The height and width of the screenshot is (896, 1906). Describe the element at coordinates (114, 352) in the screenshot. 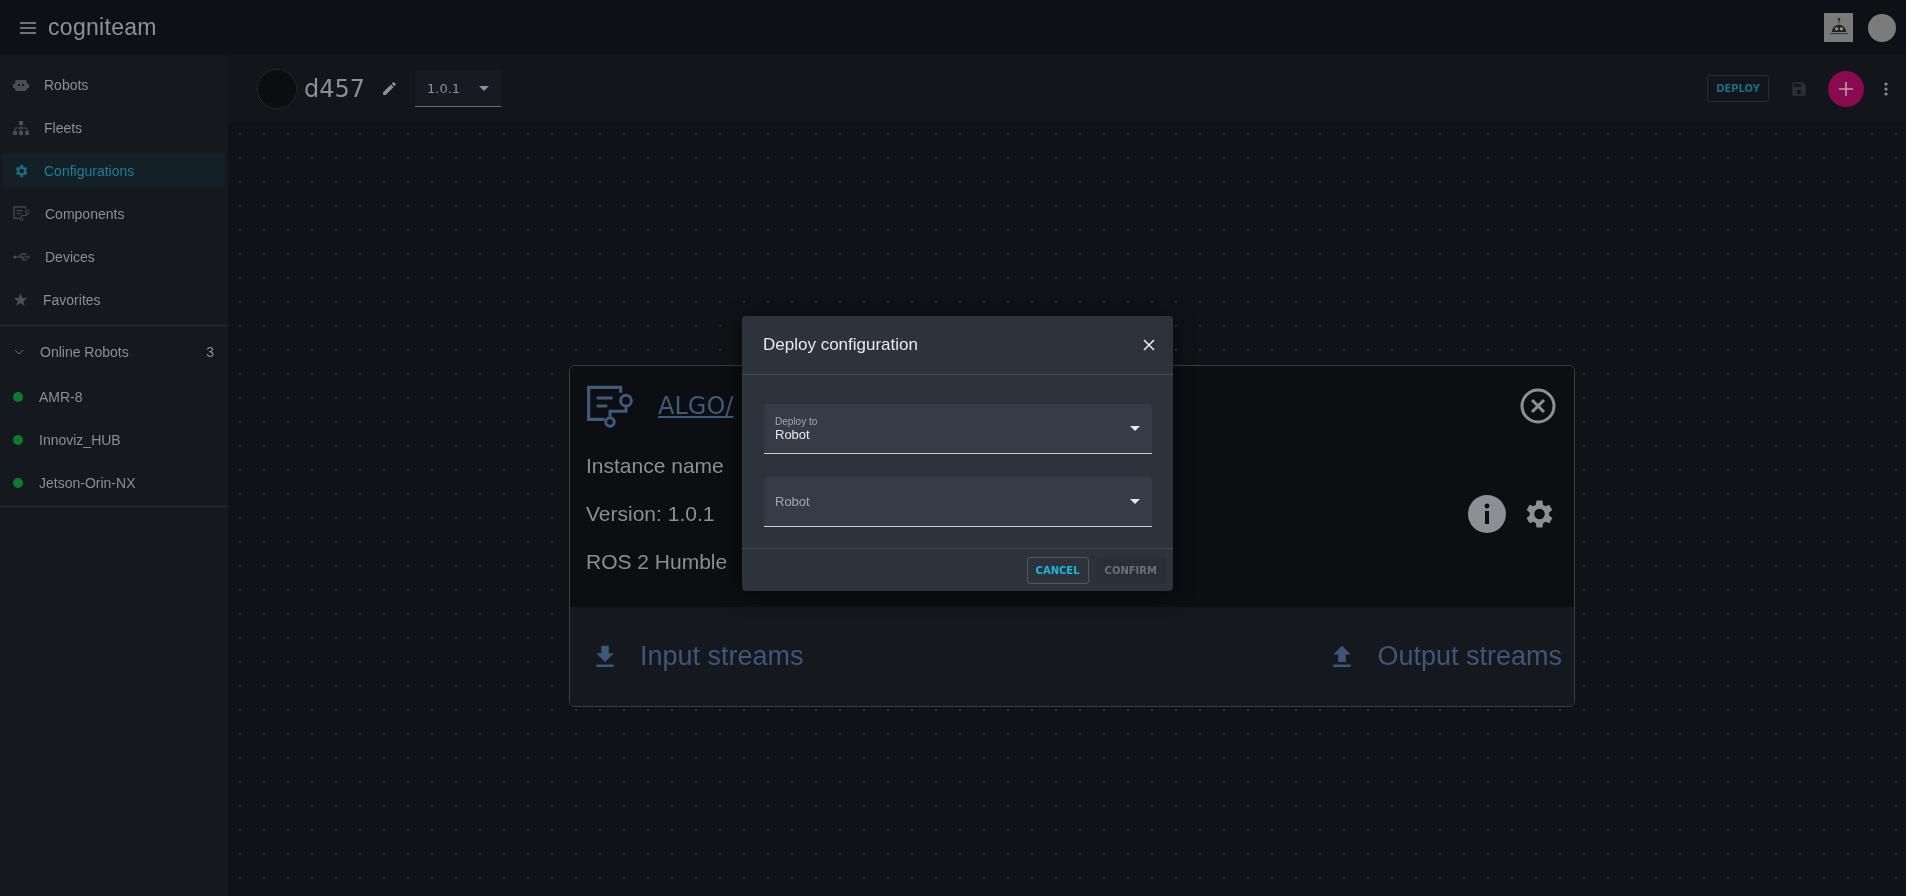

I see `online-robots-header: Online Robots 3` at that location.